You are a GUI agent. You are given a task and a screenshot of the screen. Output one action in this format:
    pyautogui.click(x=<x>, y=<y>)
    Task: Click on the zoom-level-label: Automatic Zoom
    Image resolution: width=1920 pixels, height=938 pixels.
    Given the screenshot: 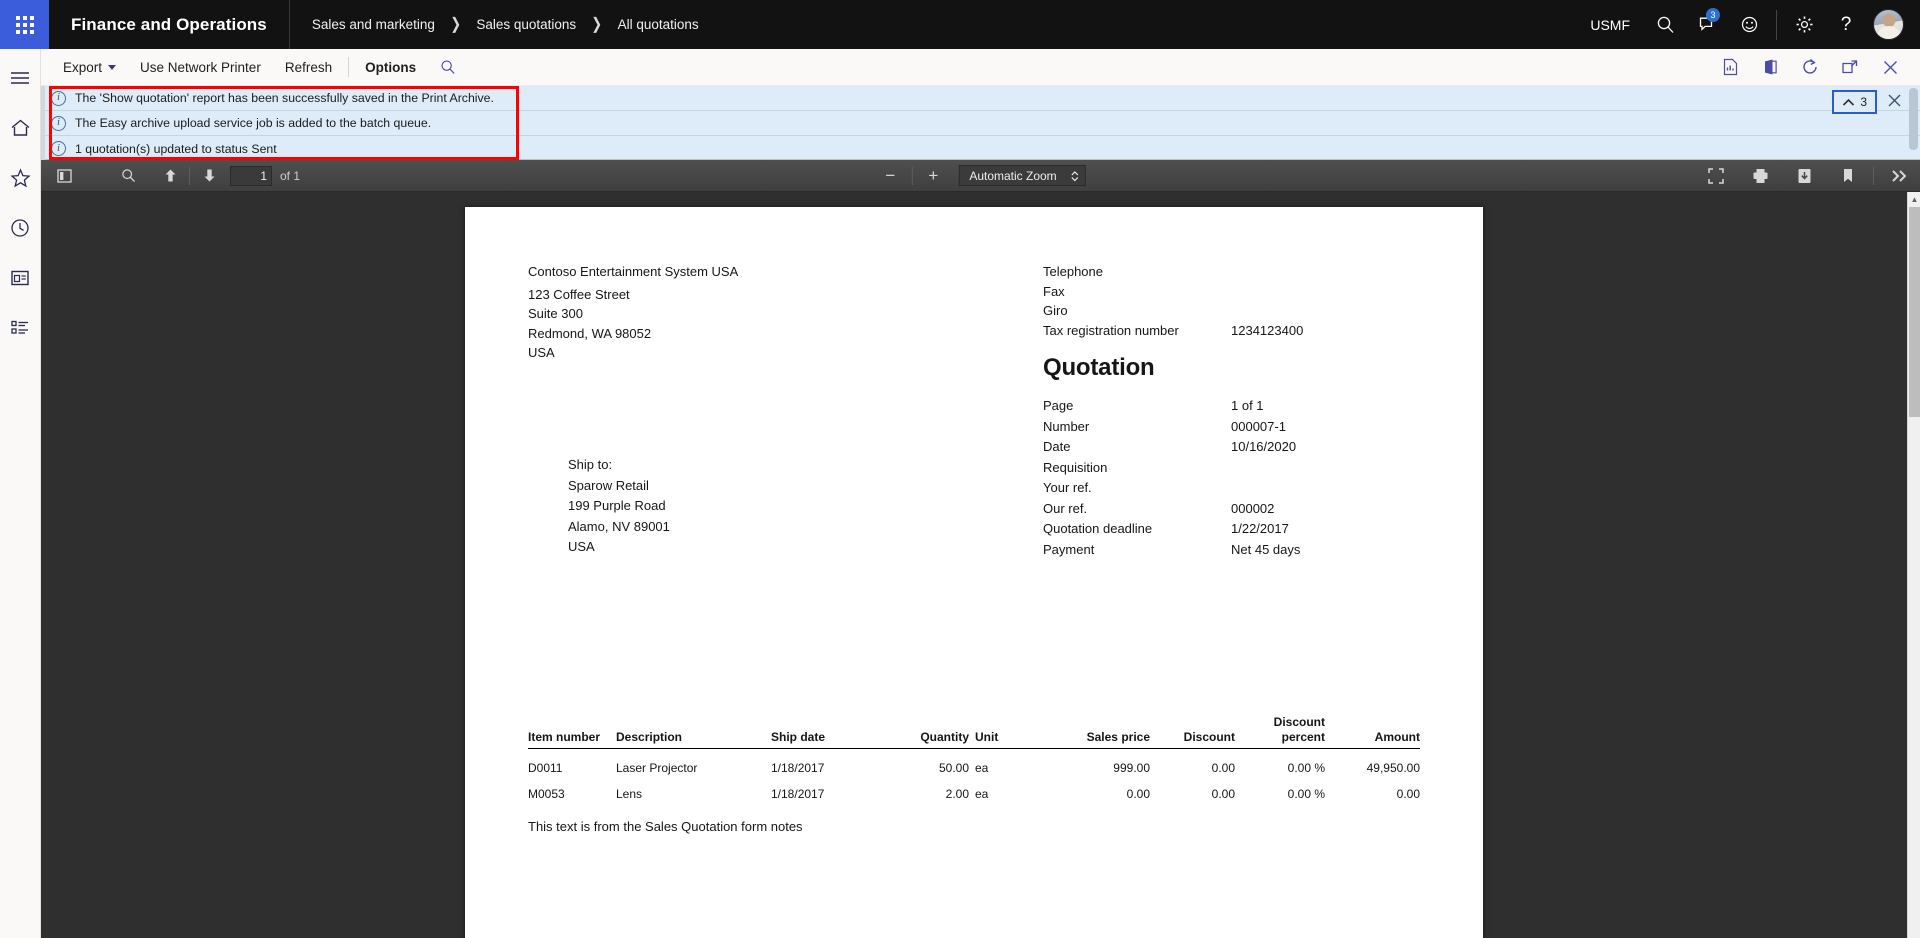 What is the action you would take?
    pyautogui.click(x=1013, y=175)
    